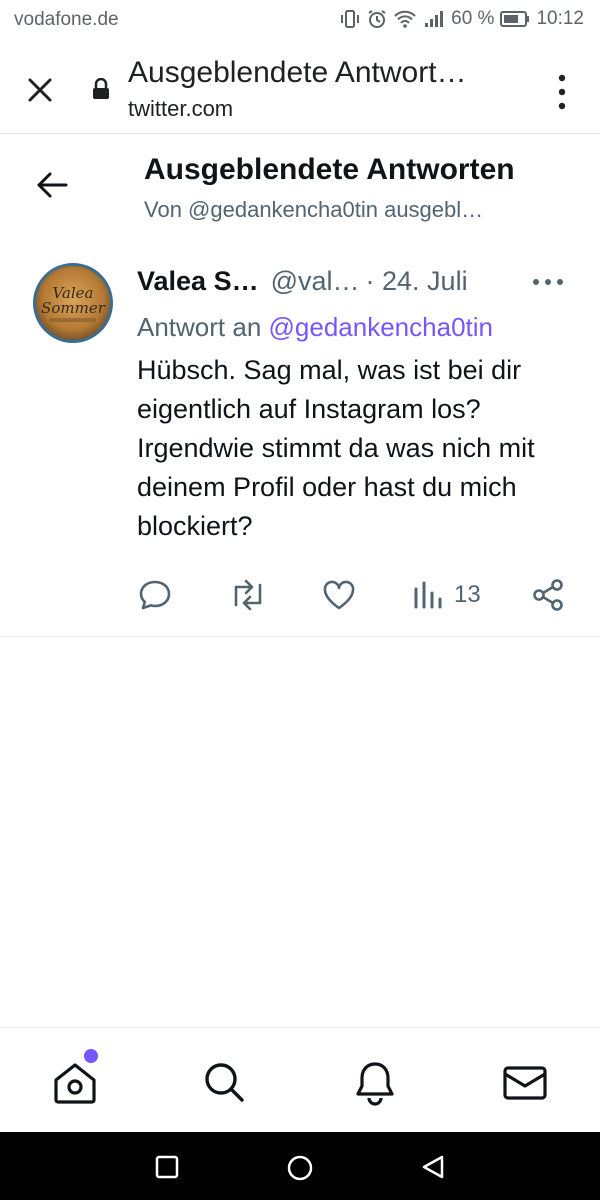  I want to click on more-vertical-icon, so click(562, 92).